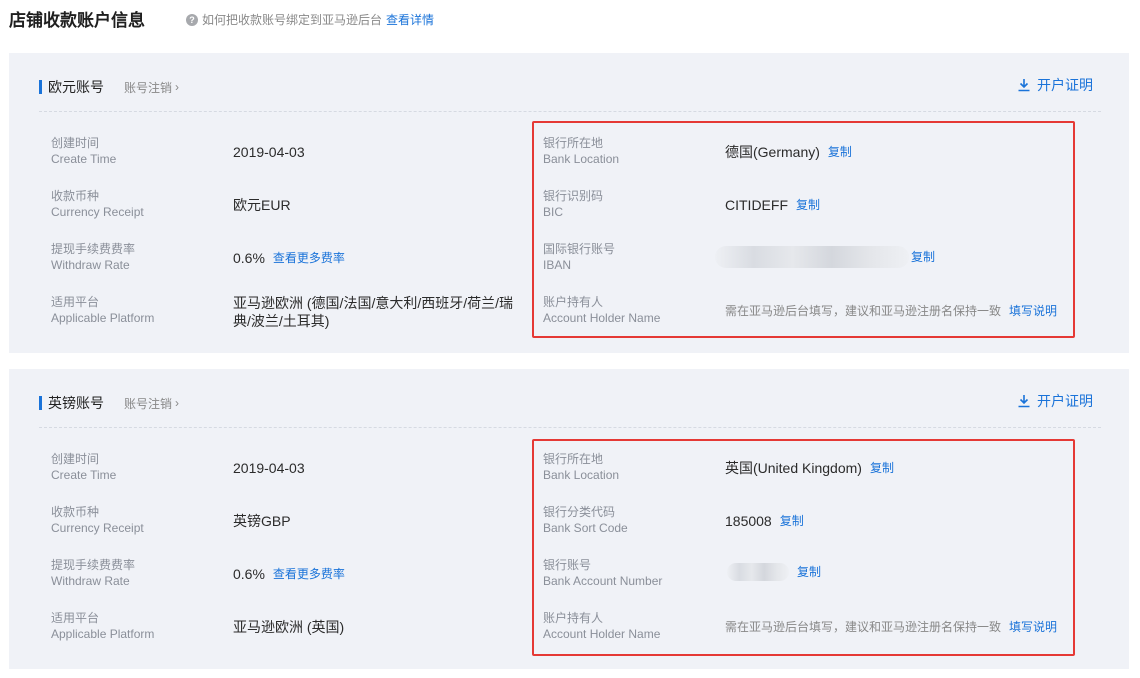  Describe the element at coordinates (262, 205) in the screenshot. I see `currency-value: 欧元EUR` at that location.